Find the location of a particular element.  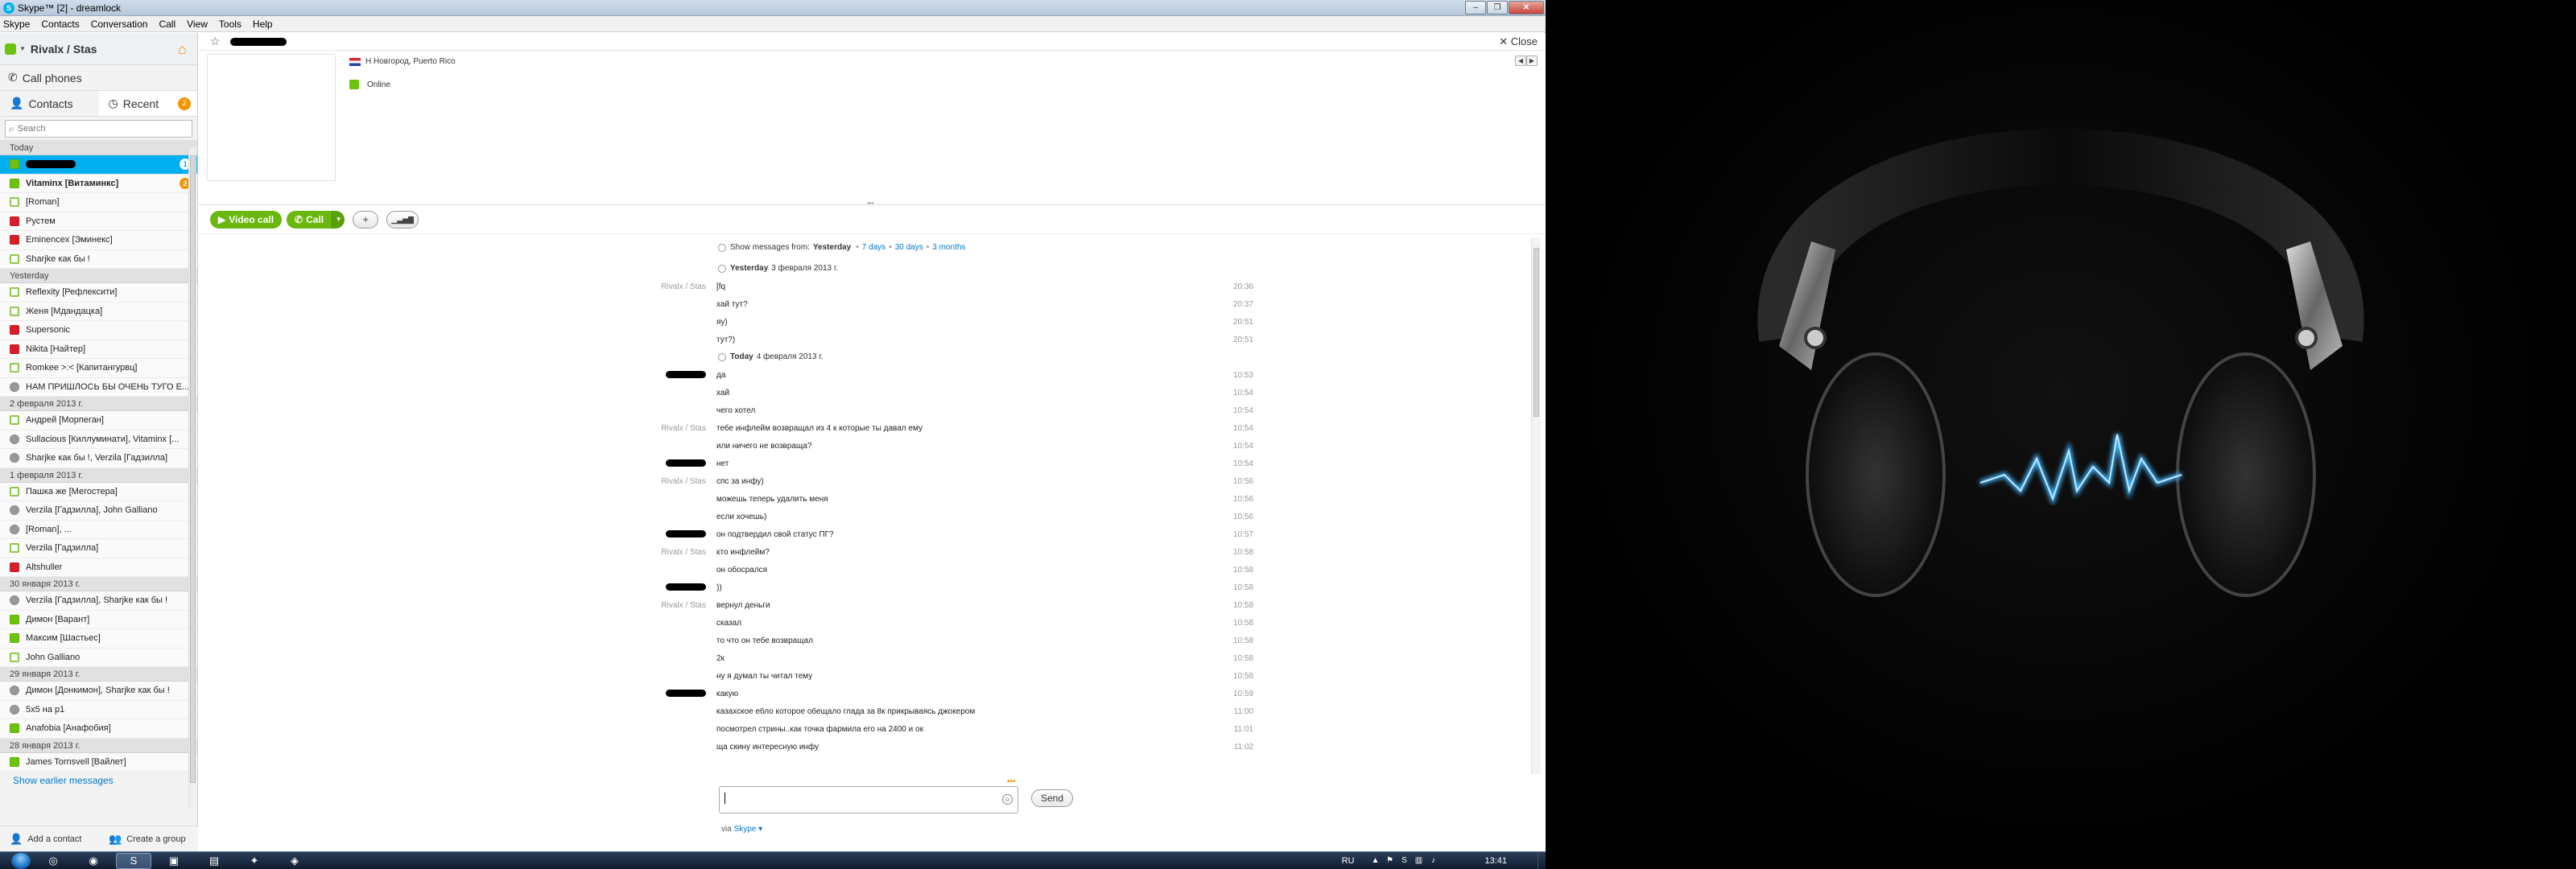

contact-item: Максим [Шастьес] is located at coordinates (98, 639).